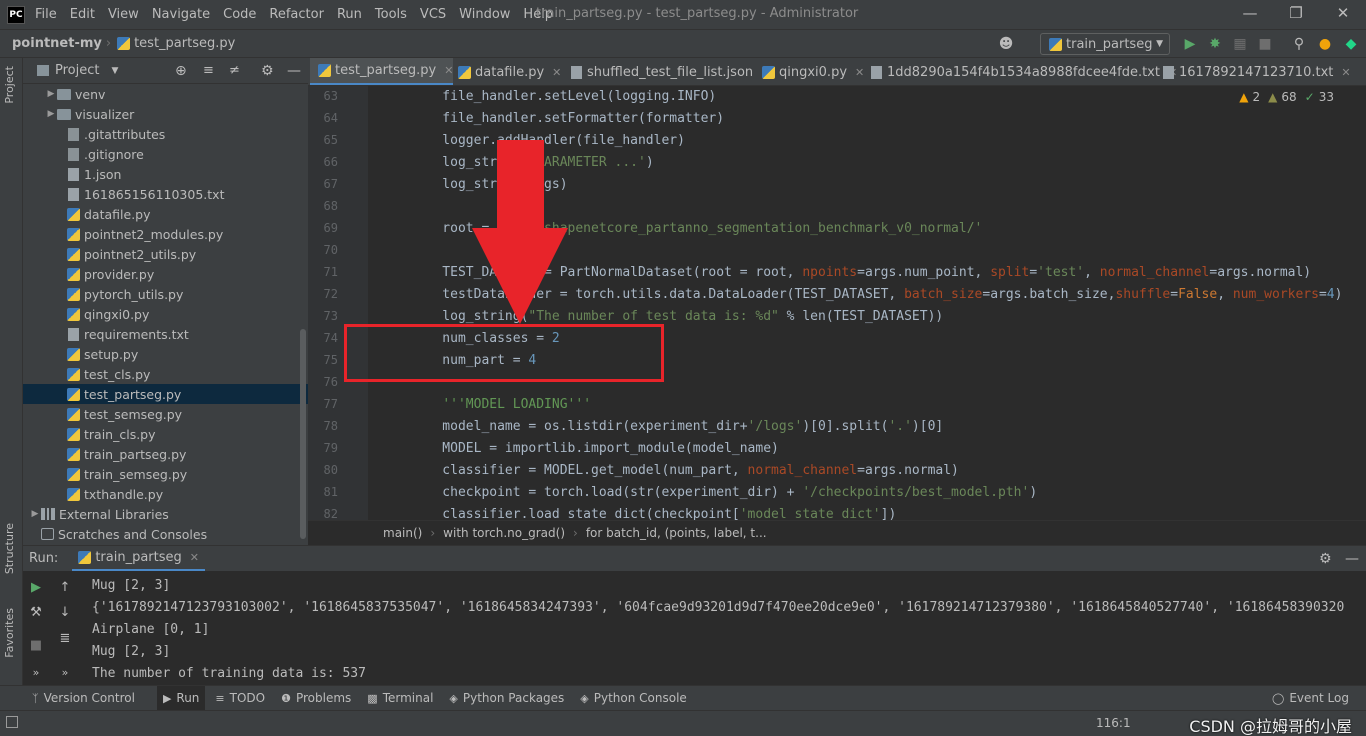 Image resolution: width=1366 pixels, height=736 pixels. Describe the element at coordinates (165, 294) in the screenshot. I see `tree-item-pytorch-utils-py: pytorch_utils.py` at that location.